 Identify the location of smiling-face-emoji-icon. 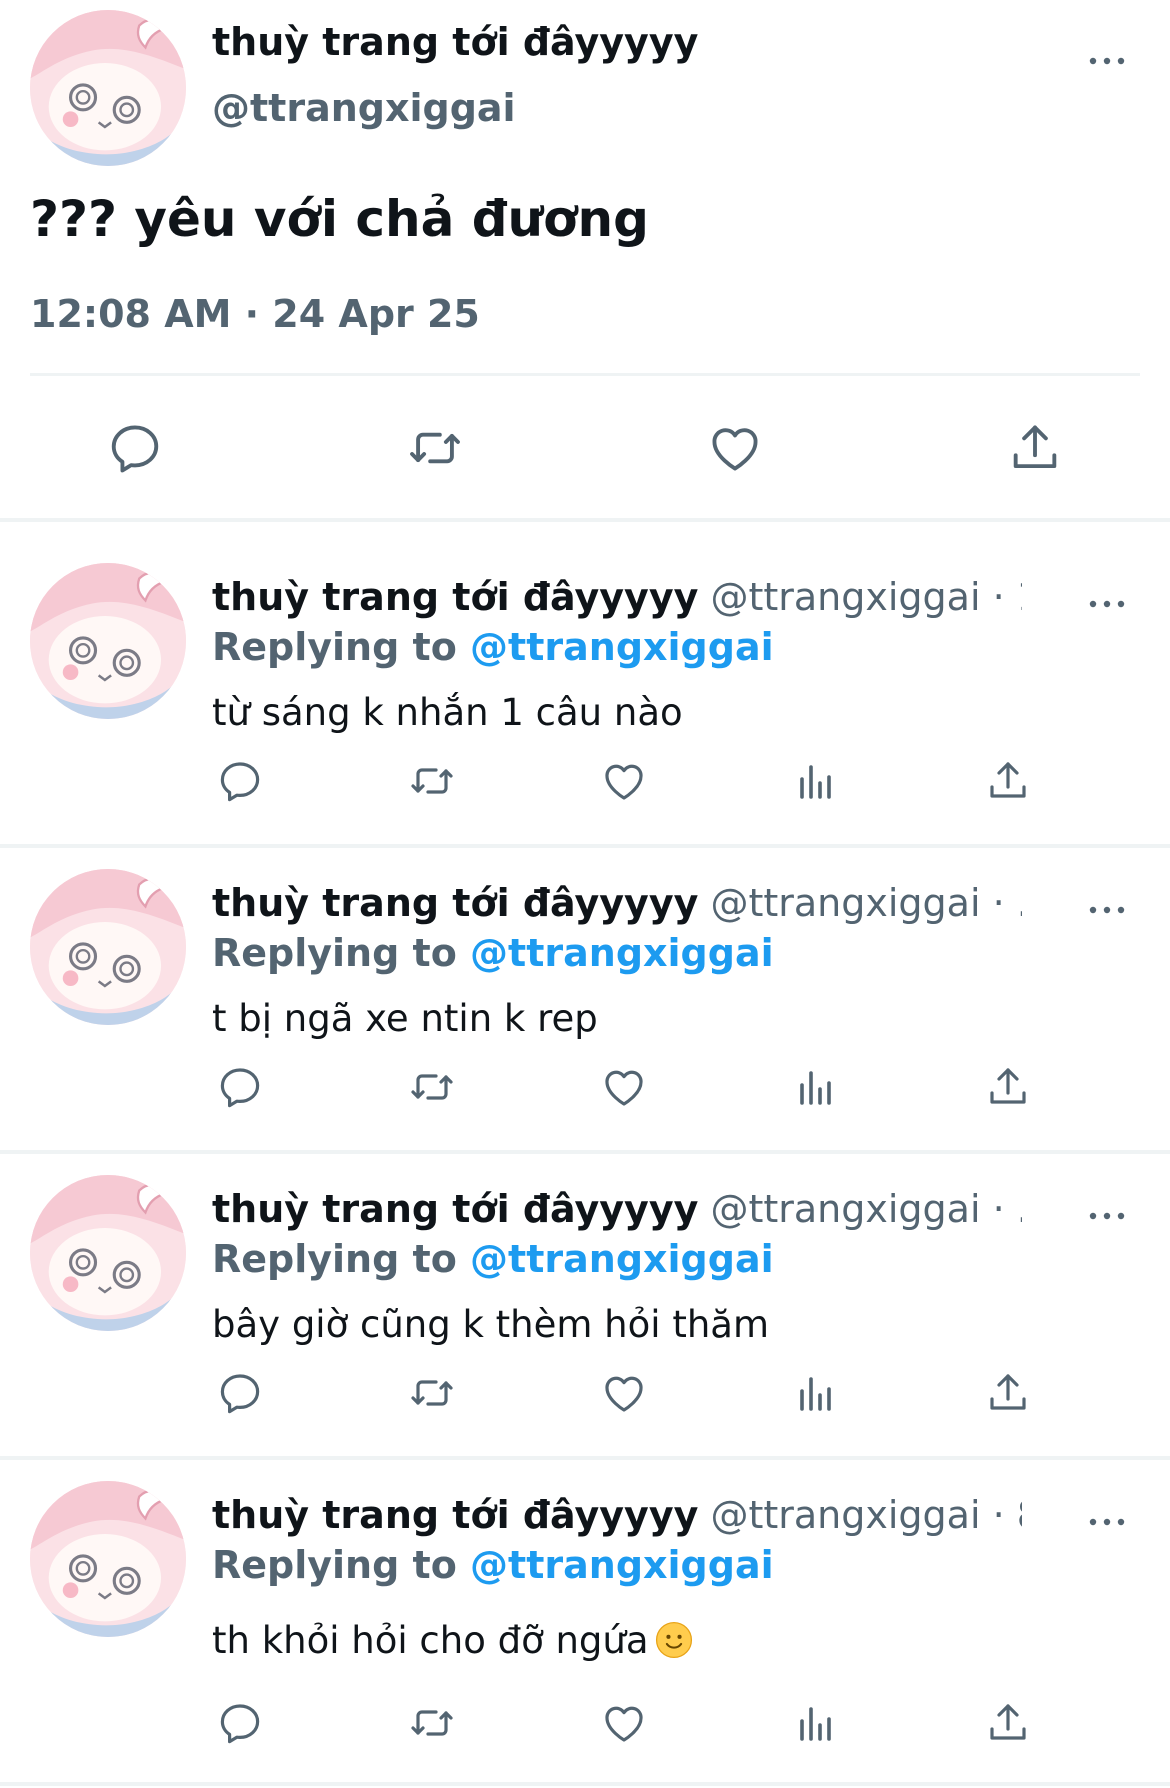
(674, 1640).